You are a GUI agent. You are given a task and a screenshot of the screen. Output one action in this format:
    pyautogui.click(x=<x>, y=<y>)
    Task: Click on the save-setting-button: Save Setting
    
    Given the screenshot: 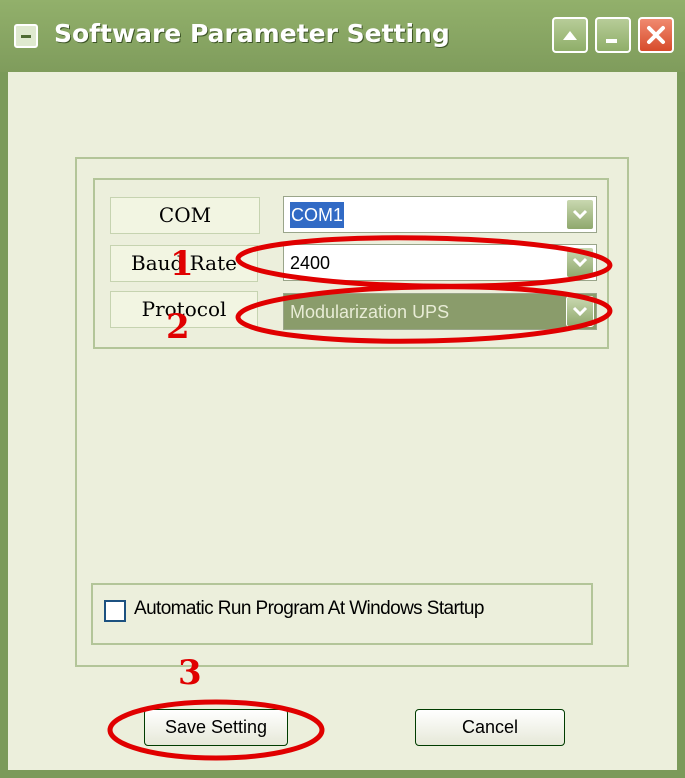 What is the action you would take?
    pyautogui.click(x=216, y=727)
    